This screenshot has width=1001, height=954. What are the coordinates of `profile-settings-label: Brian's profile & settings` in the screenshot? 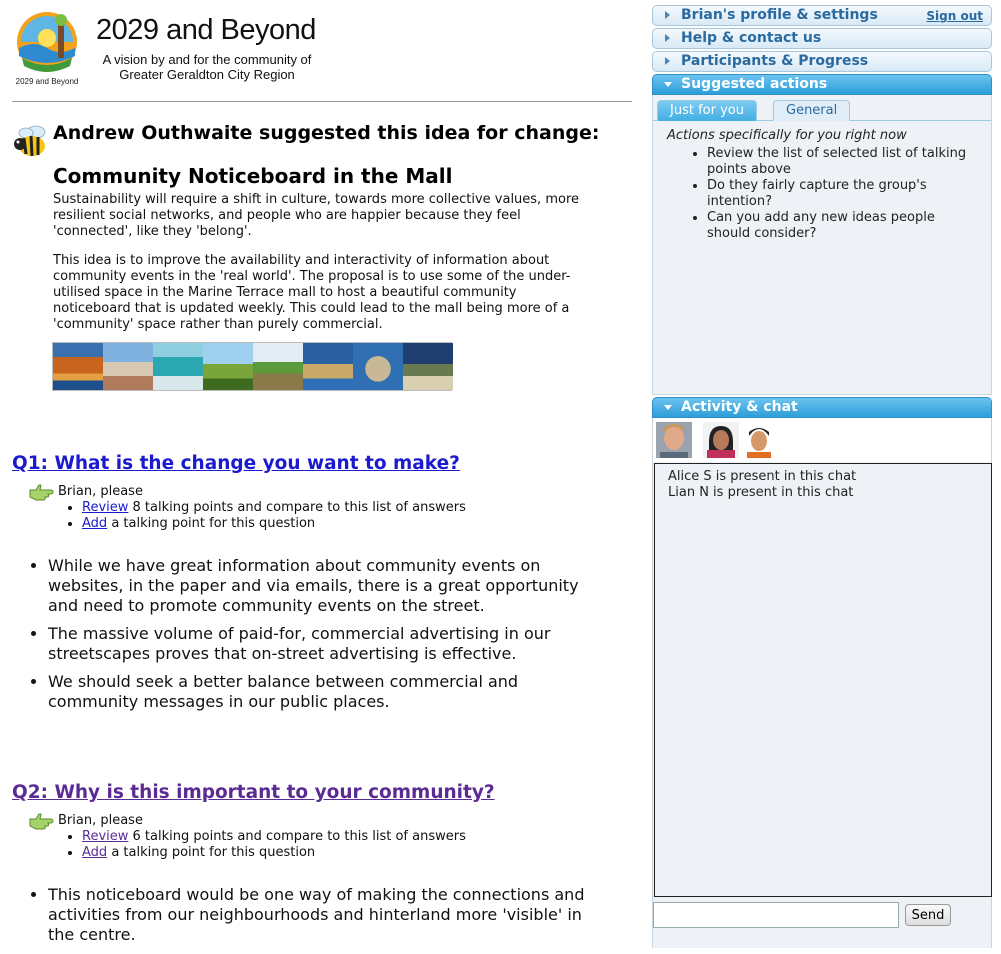 It's located at (779, 15).